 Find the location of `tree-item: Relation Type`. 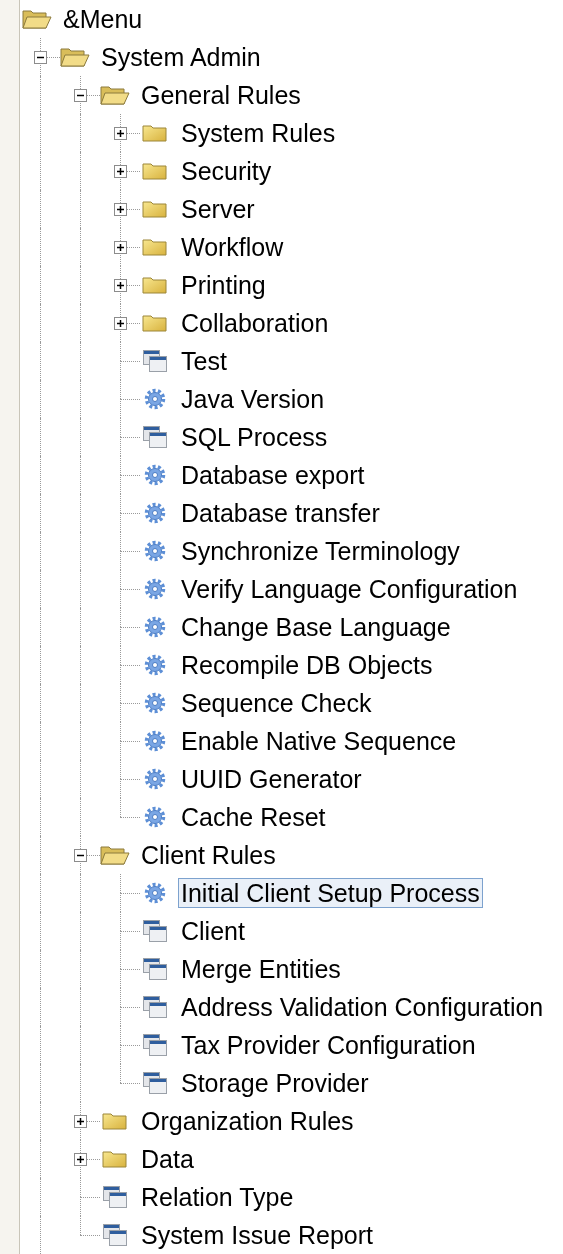

tree-item: Relation Type is located at coordinates (217, 1197).